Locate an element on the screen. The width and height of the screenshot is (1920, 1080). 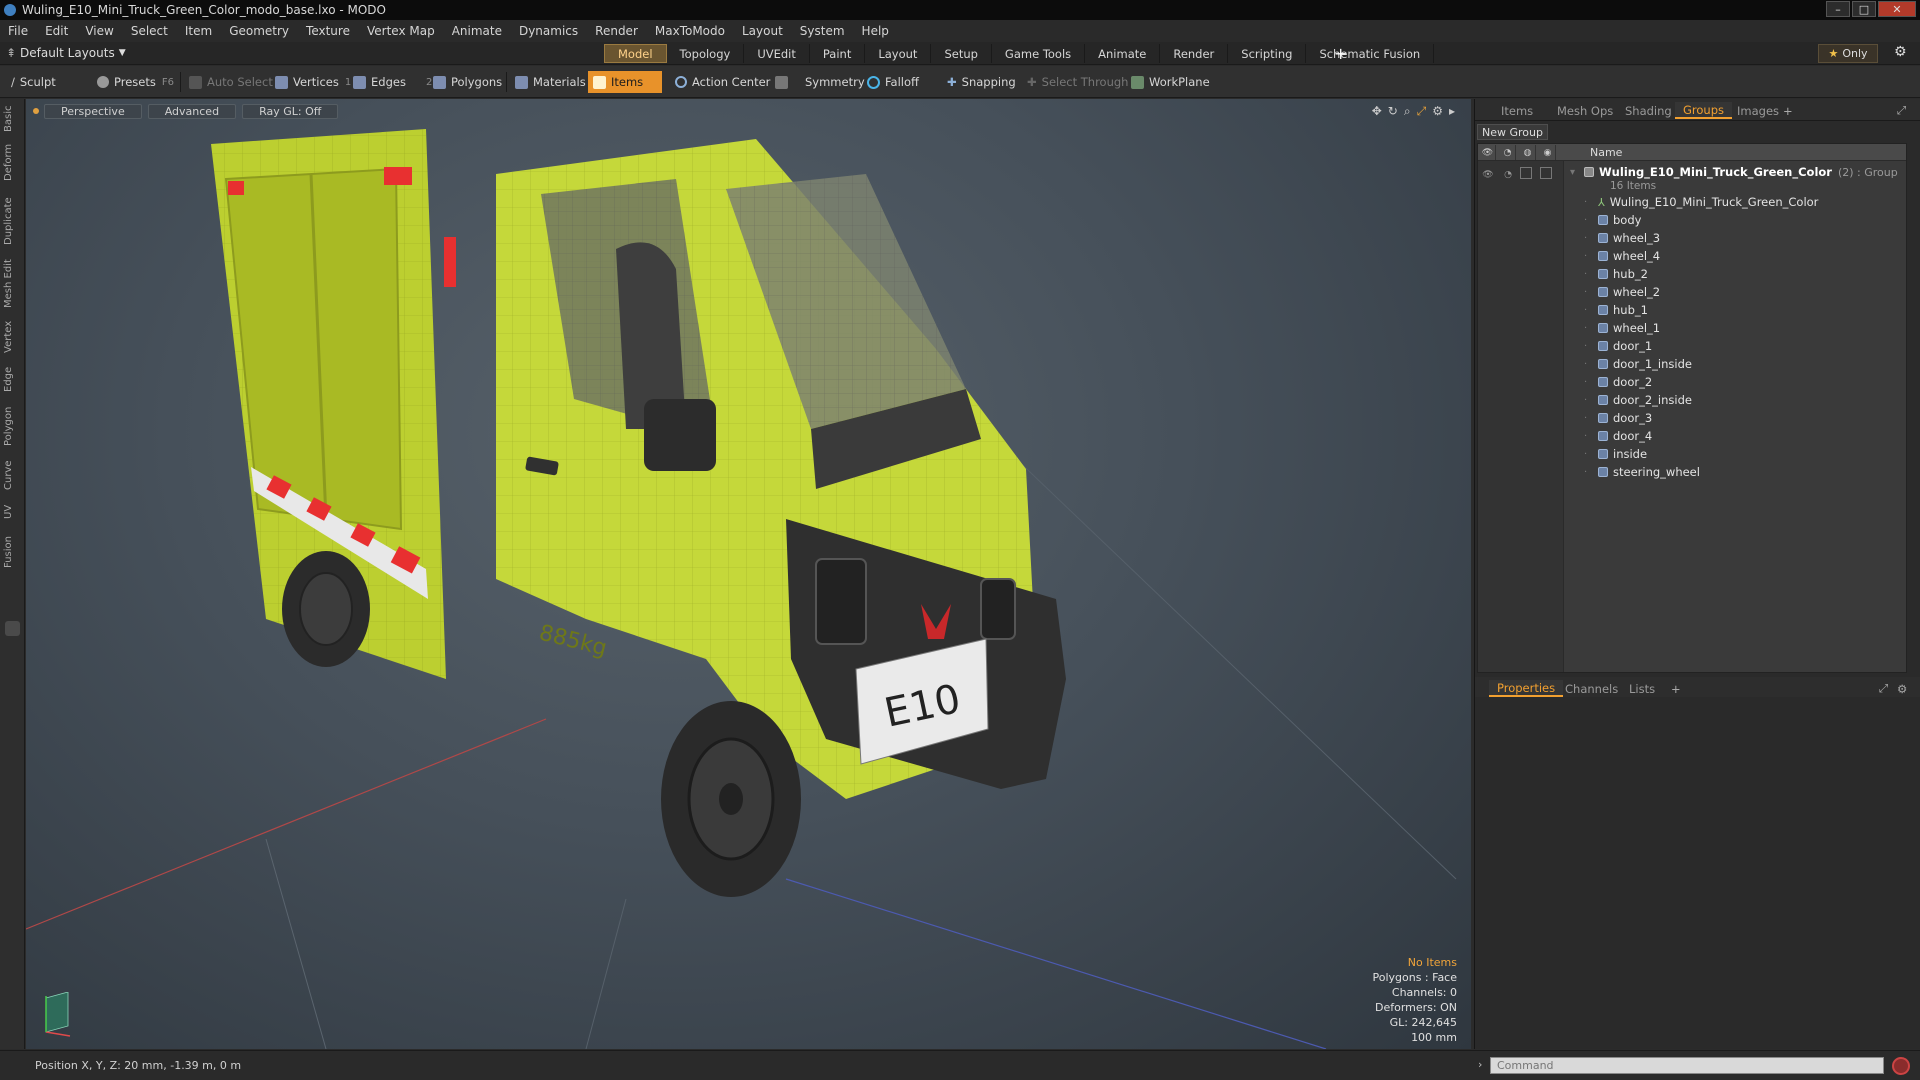
select-through-button: ✚ Select Through is located at coordinates (1077, 82).